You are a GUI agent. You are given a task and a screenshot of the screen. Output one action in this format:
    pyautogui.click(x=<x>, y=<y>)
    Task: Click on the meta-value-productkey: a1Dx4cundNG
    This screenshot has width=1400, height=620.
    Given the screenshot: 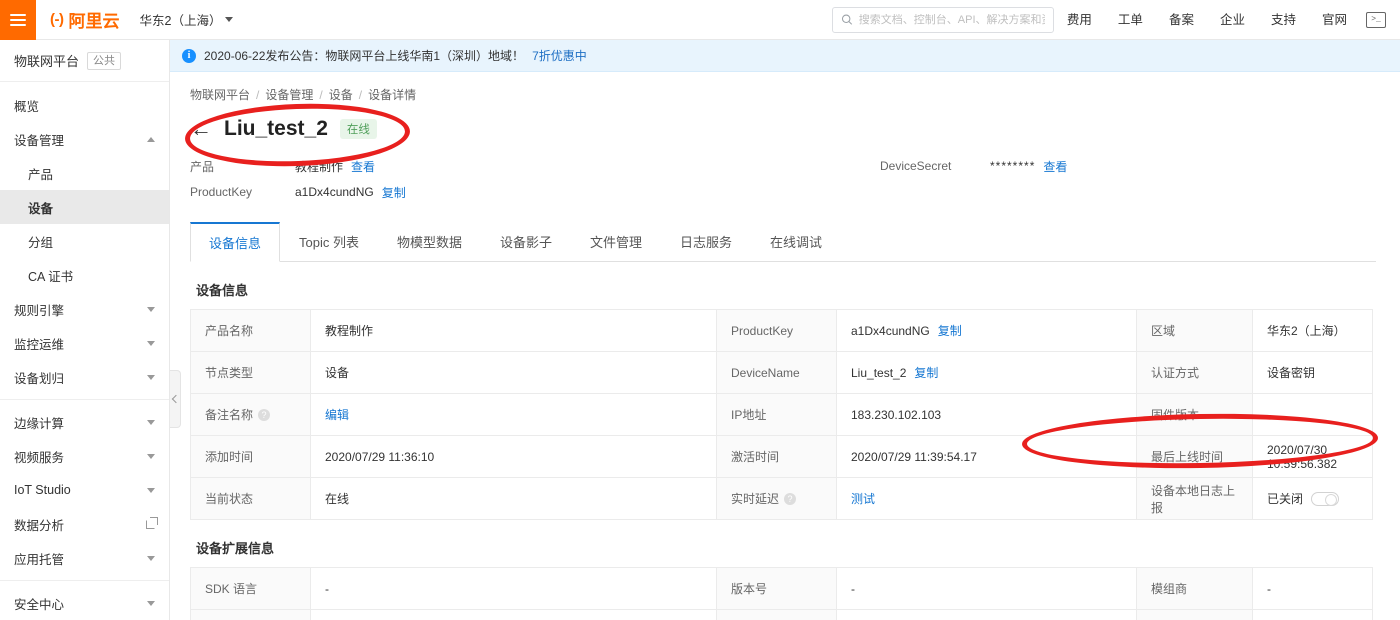 What is the action you would take?
    pyautogui.click(x=334, y=192)
    